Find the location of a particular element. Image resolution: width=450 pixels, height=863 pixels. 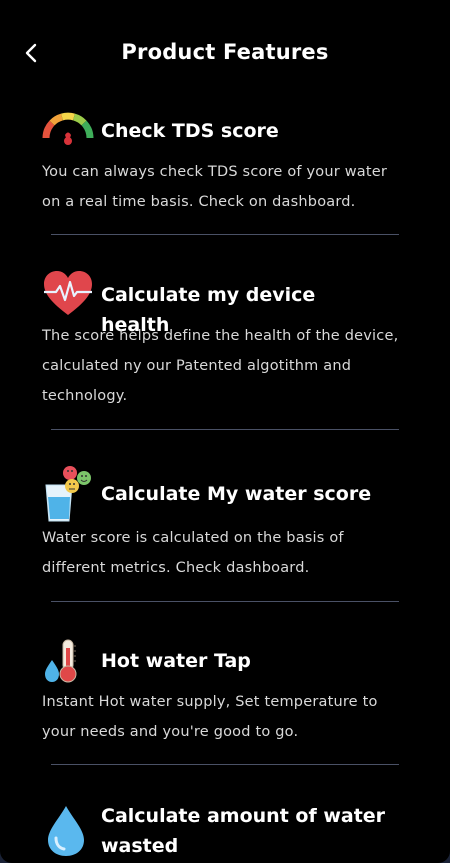

water-drop-icon is located at coordinates (68, 830).